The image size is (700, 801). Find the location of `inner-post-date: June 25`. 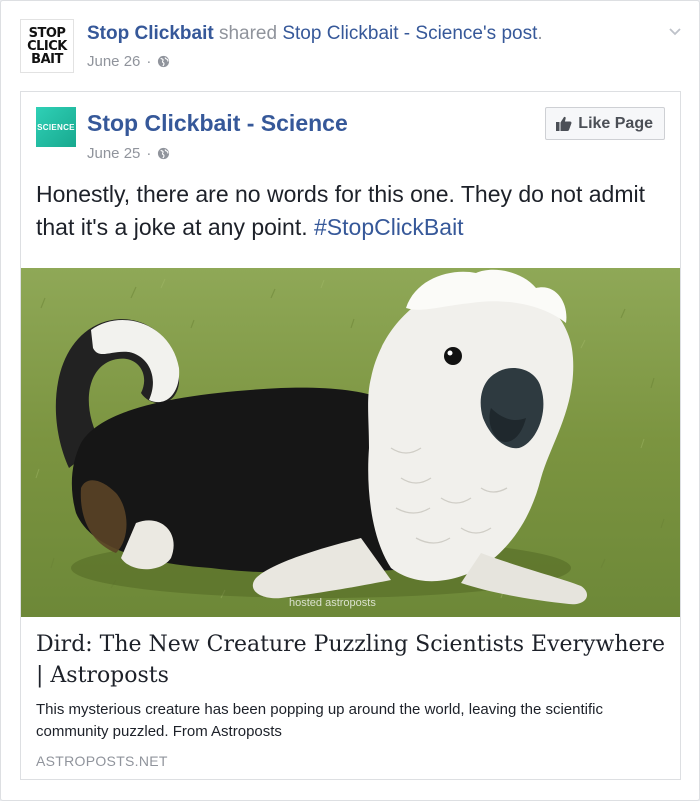

inner-post-date: June 25 is located at coordinates (113, 153).